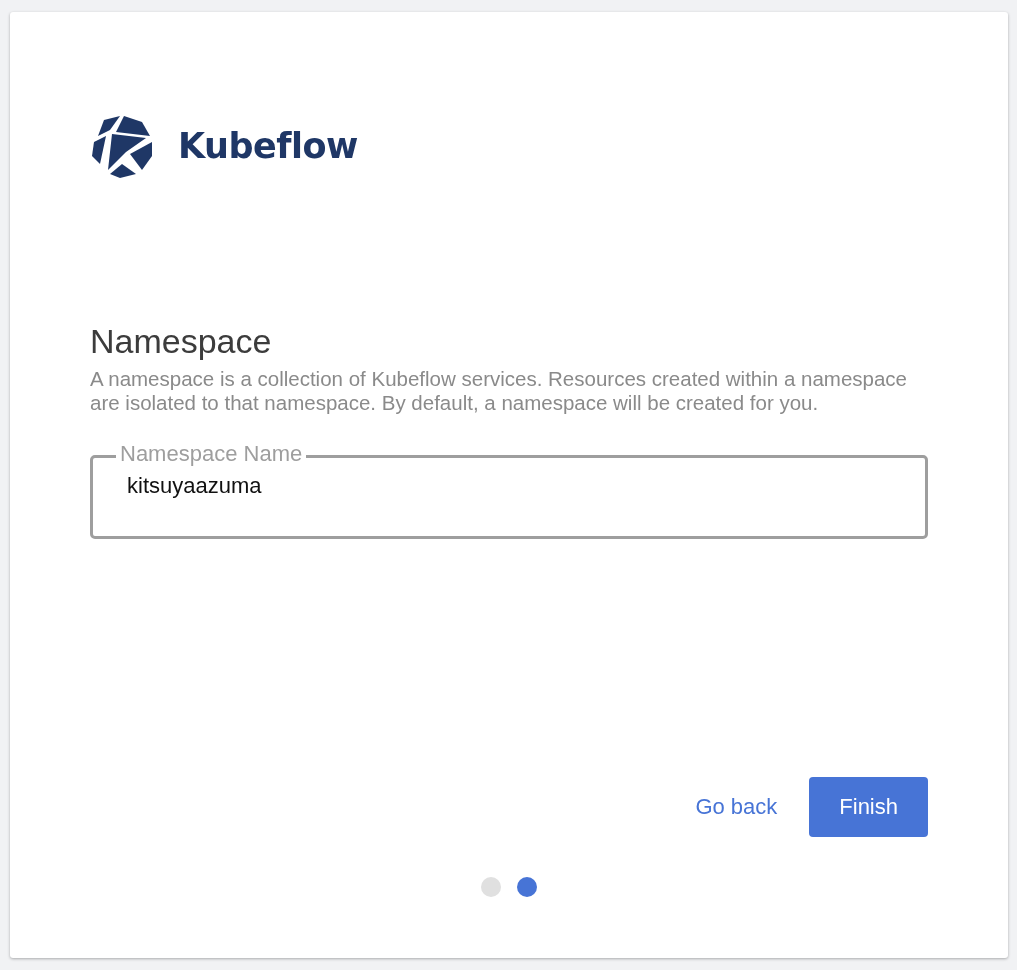 This screenshot has height=970, width=1017. Describe the element at coordinates (868, 807) in the screenshot. I see `finish-button: Finish` at that location.